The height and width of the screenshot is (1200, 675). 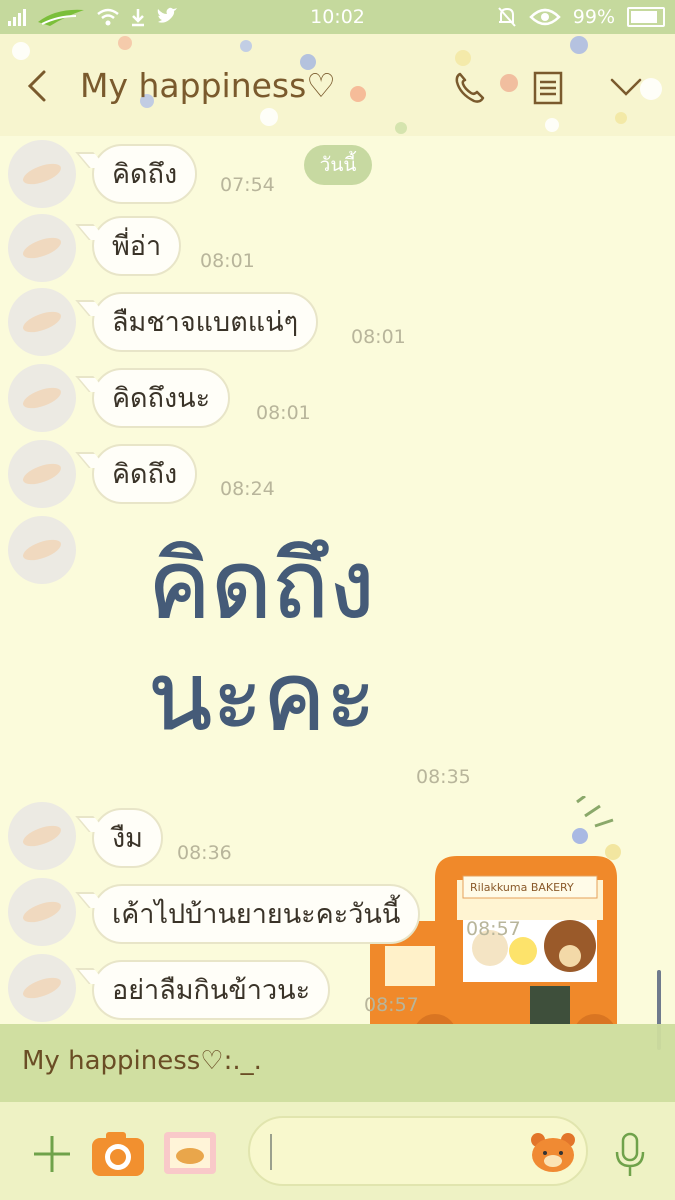 What do you see at coordinates (337, 17) in the screenshot?
I see `status-bar: 10:02 99%` at bounding box center [337, 17].